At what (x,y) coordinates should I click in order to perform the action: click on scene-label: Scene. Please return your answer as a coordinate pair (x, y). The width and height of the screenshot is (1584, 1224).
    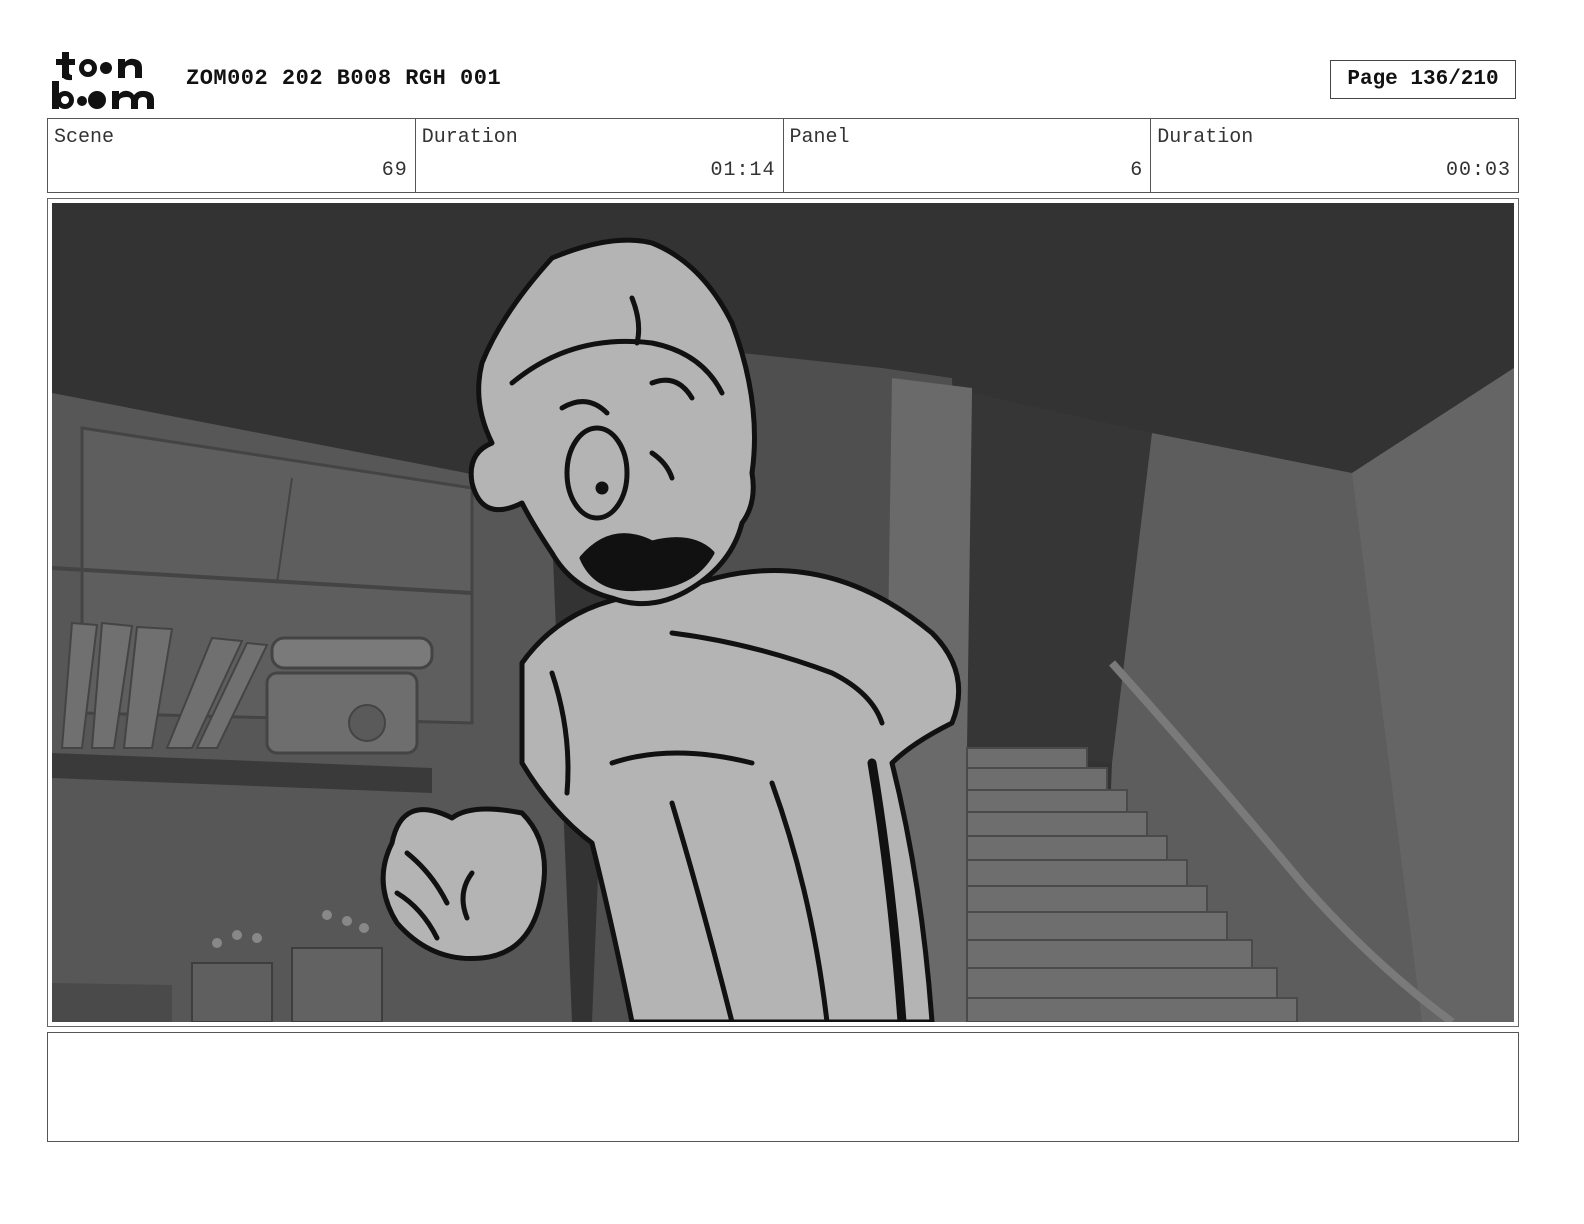
    Looking at the image, I should click on (84, 137).